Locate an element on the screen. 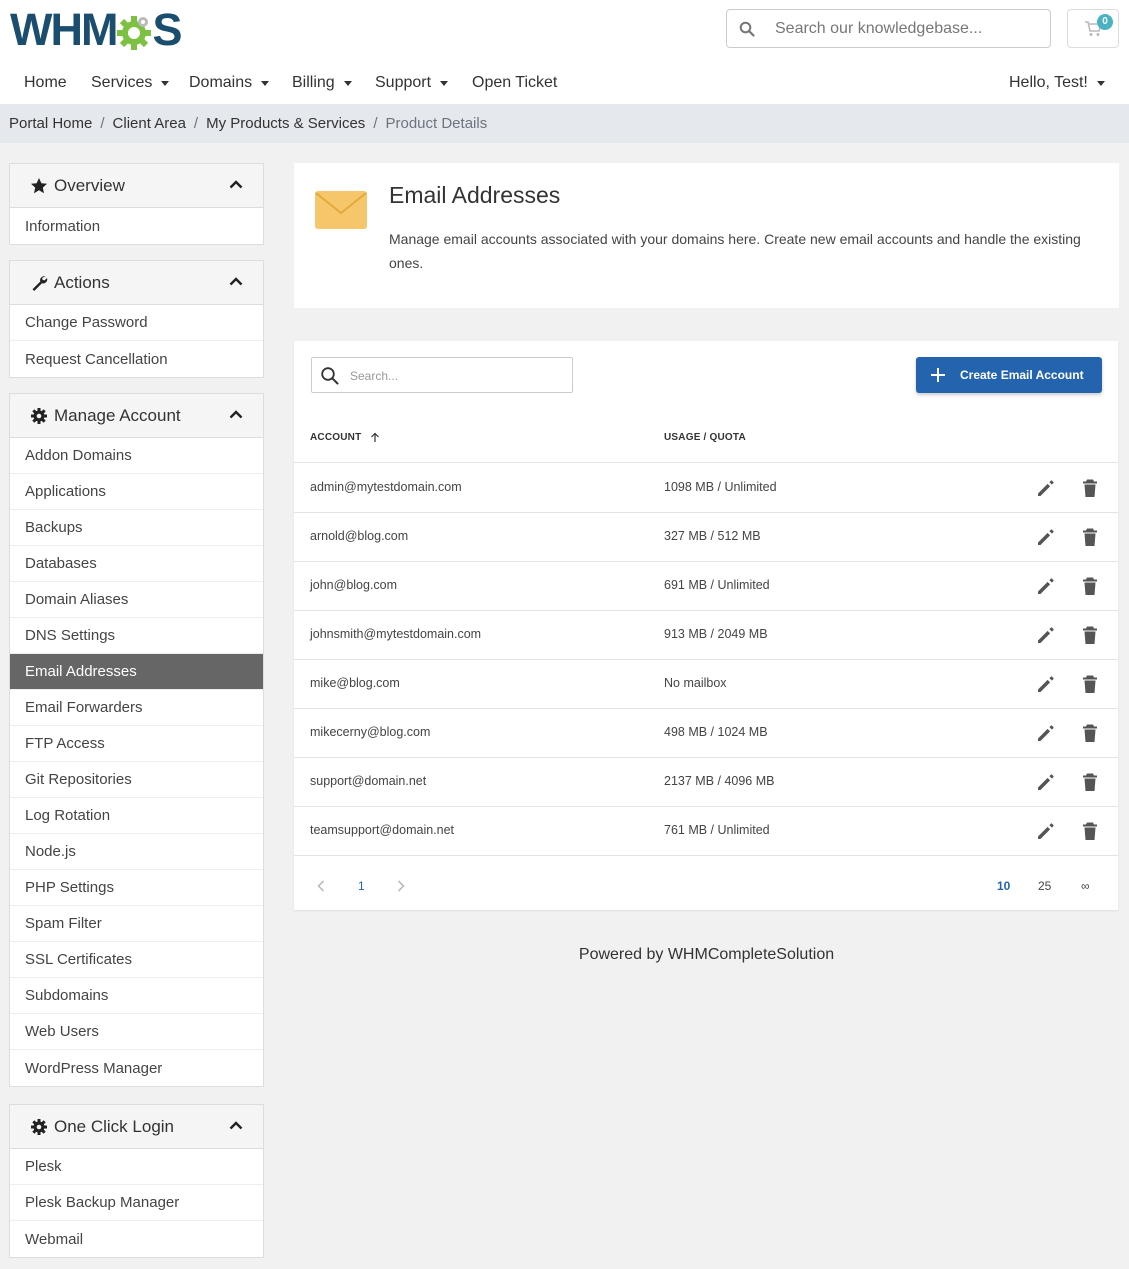 The width and height of the screenshot is (1129, 1269). usage-cell: 913 MB / 2049 MB is located at coordinates (716, 634).